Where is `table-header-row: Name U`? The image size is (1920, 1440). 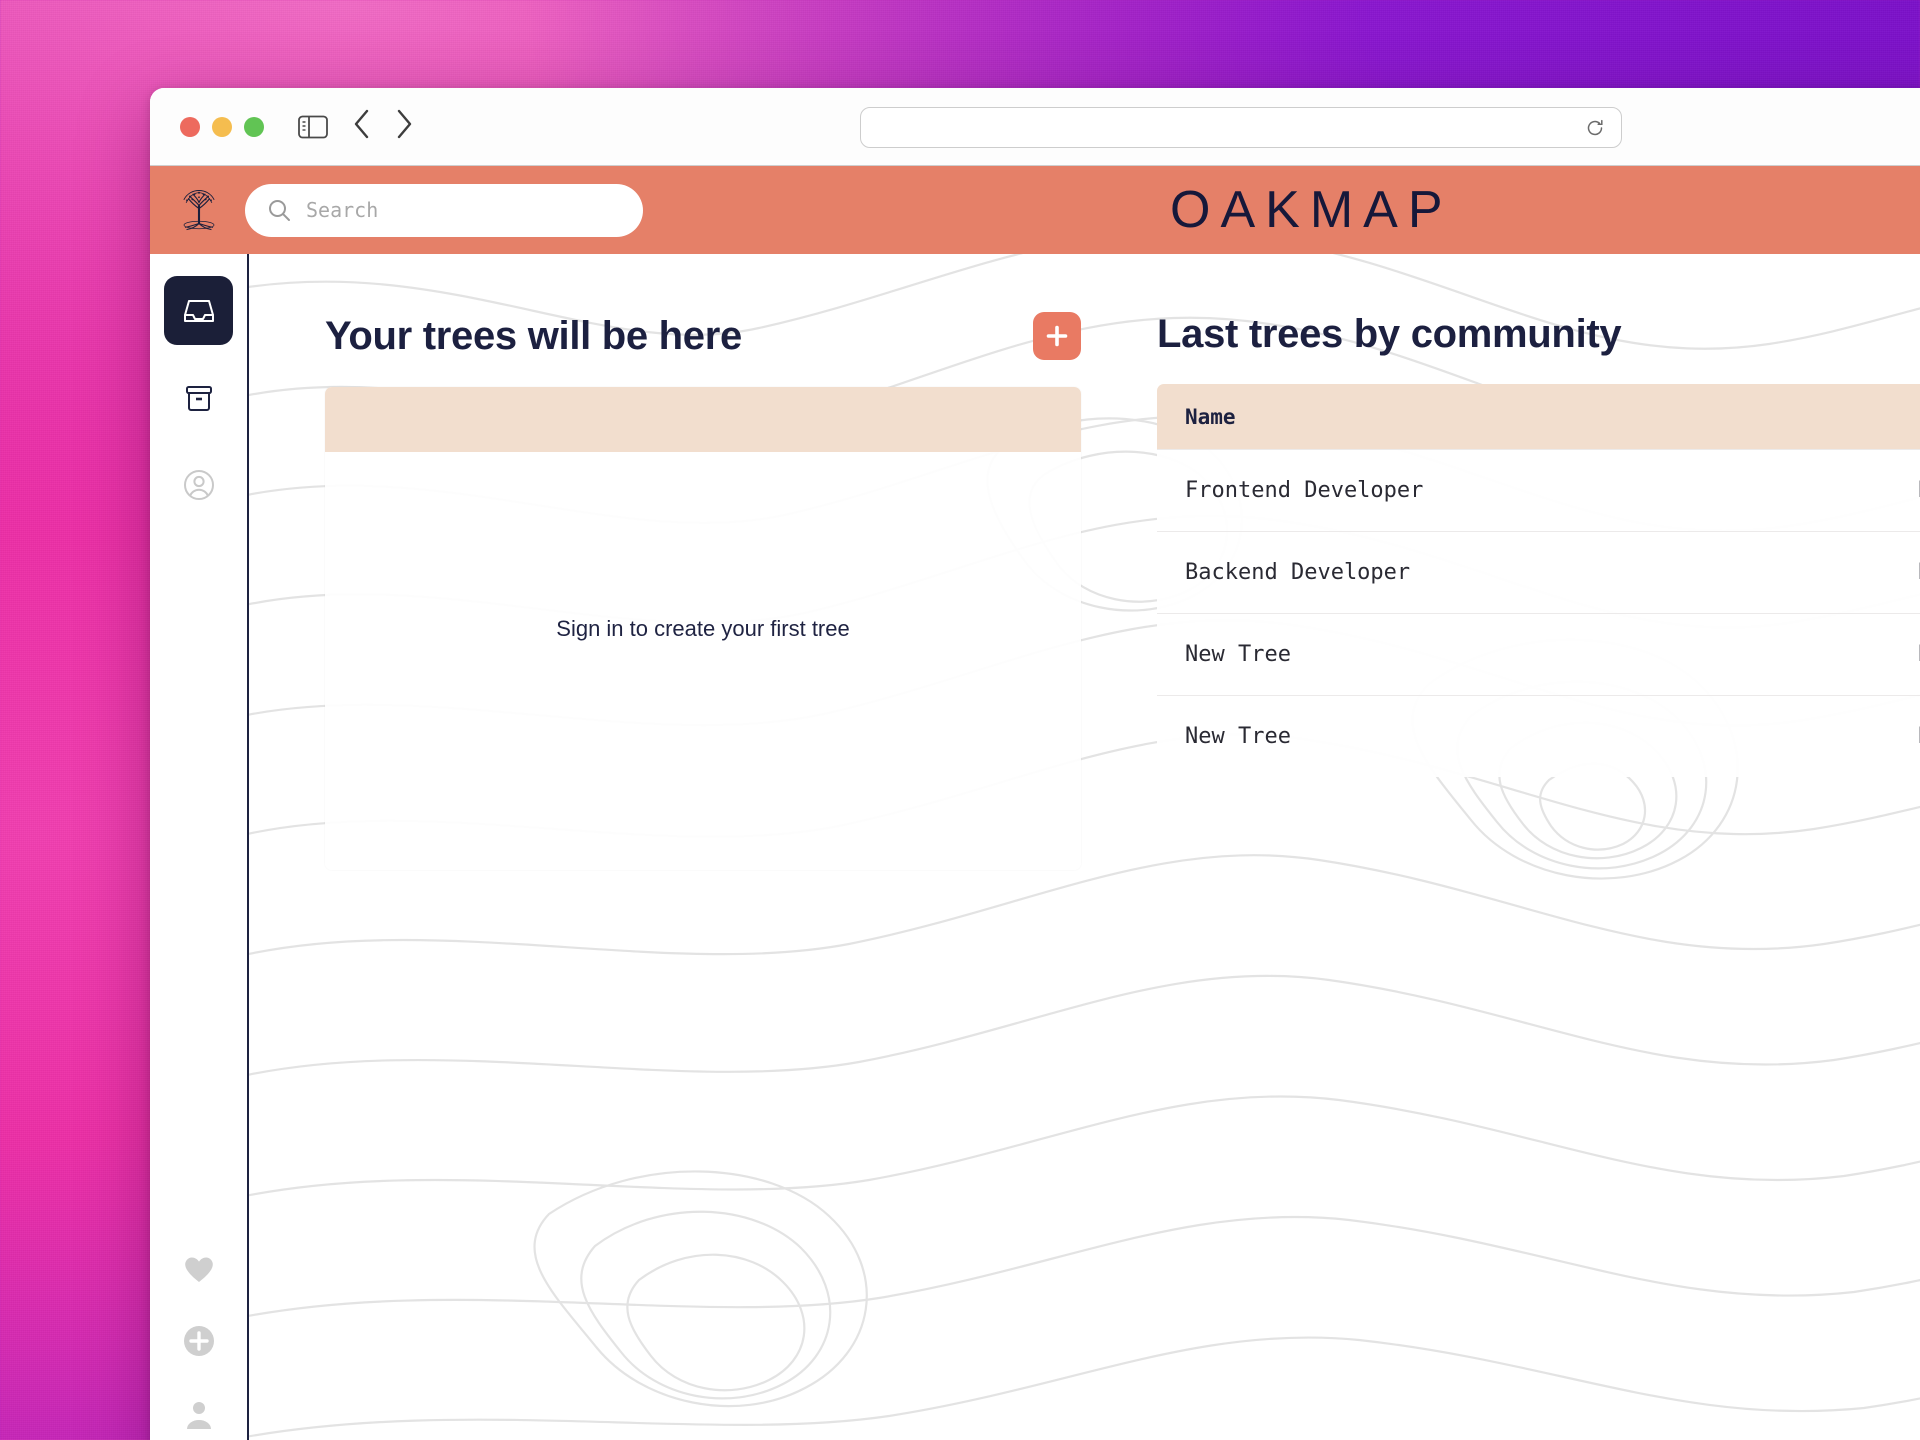
table-header-row: Name U is located at coordinates (1538, 416).